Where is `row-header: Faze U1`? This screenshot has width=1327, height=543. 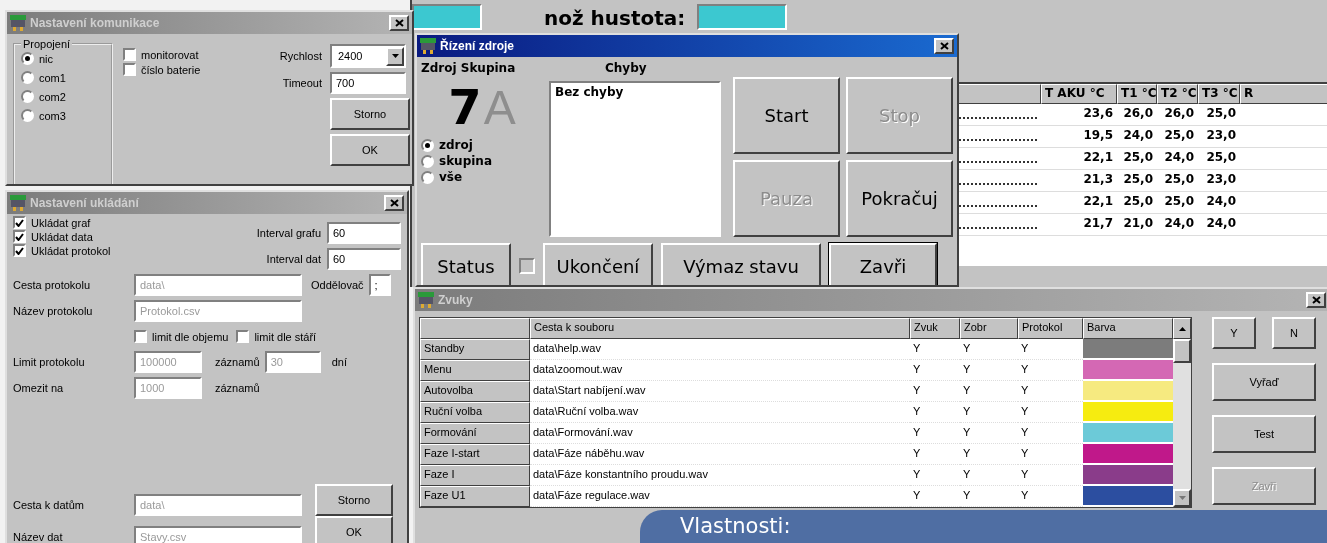
row-header: Faze U1 is located at coordinates (475, 496).